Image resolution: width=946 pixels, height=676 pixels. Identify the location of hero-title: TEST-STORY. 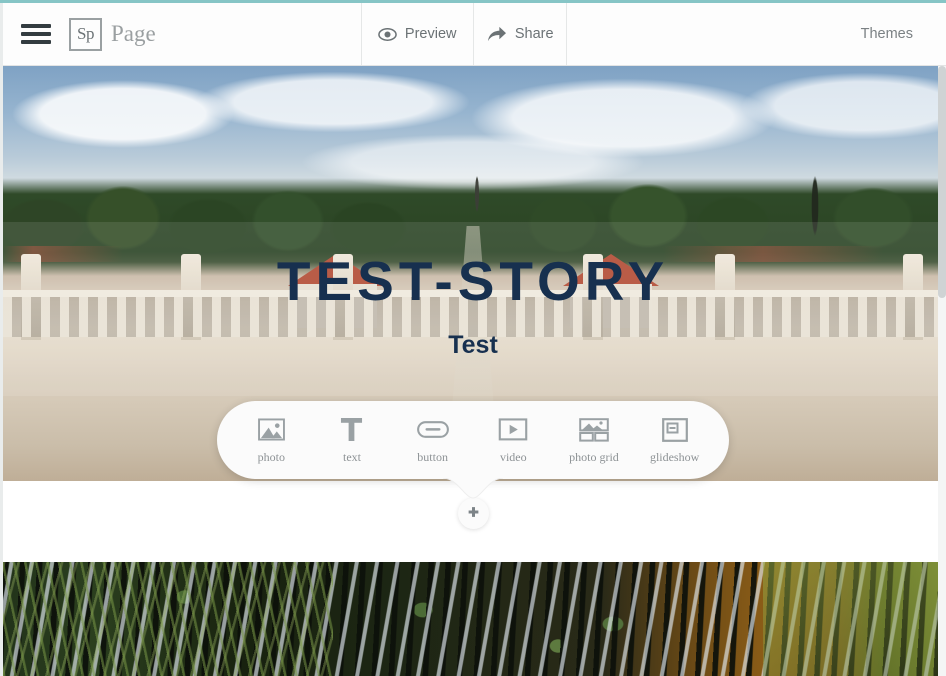
(473, 281).